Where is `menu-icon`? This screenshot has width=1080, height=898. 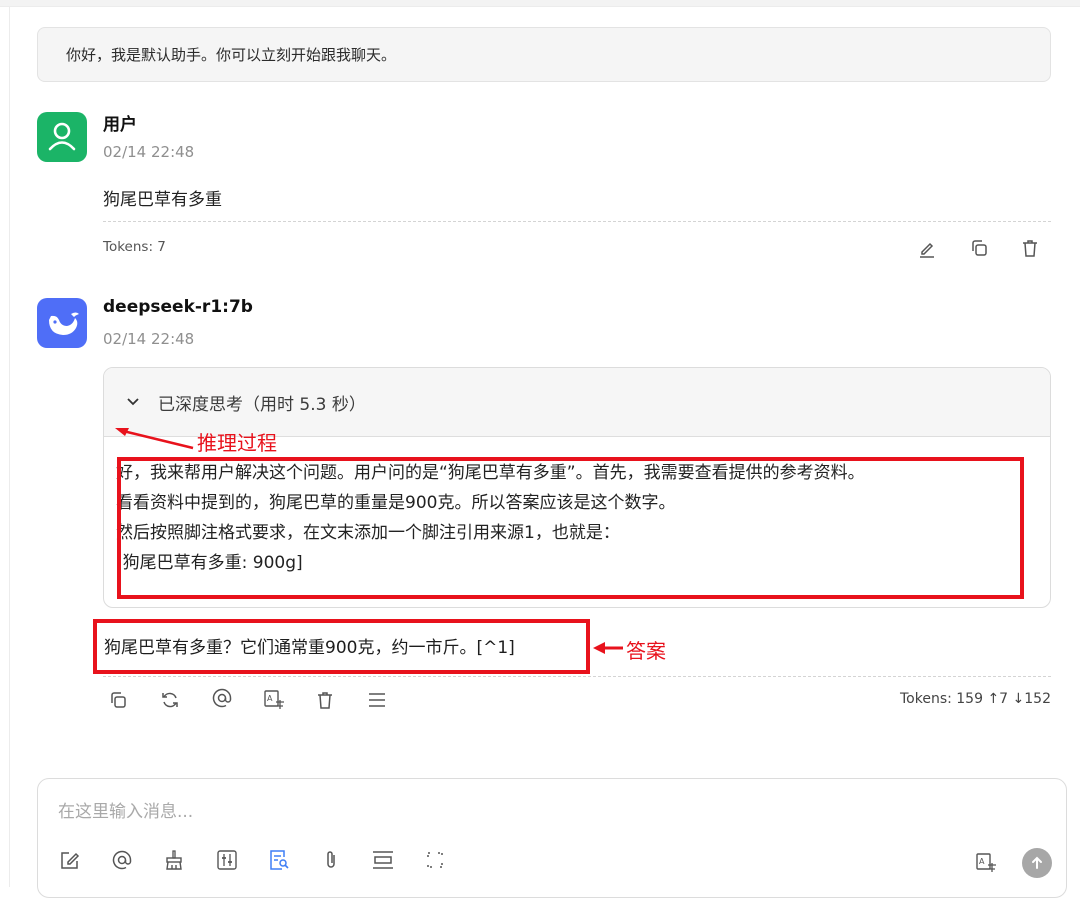
menu-icon is located at coordinates (377, 700).